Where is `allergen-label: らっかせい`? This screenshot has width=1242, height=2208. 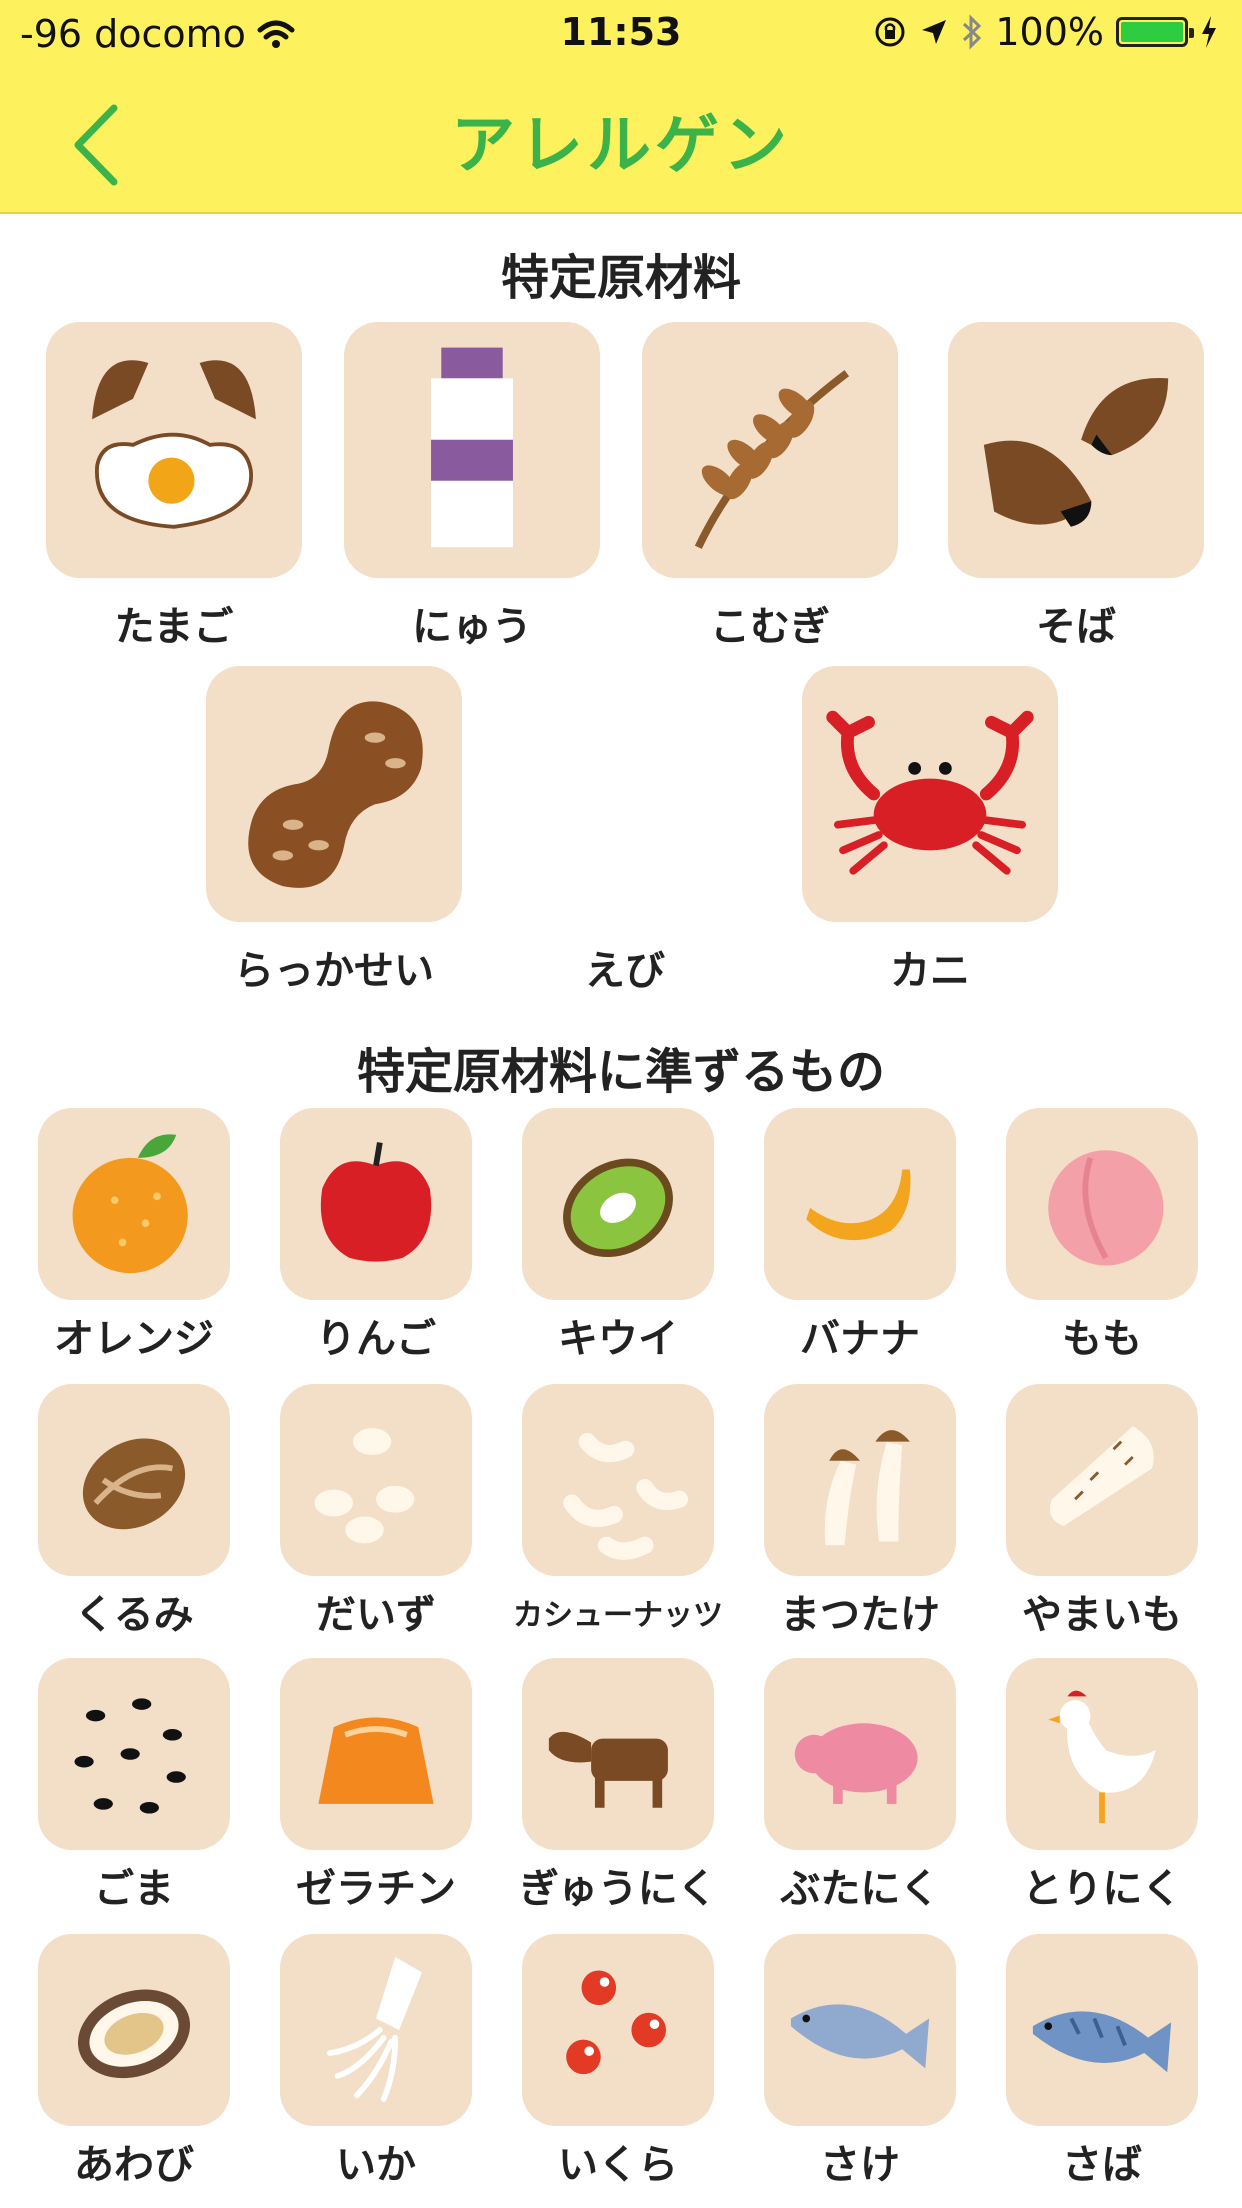
allergen-label: らっかせい is located at coordinates (334, 971).